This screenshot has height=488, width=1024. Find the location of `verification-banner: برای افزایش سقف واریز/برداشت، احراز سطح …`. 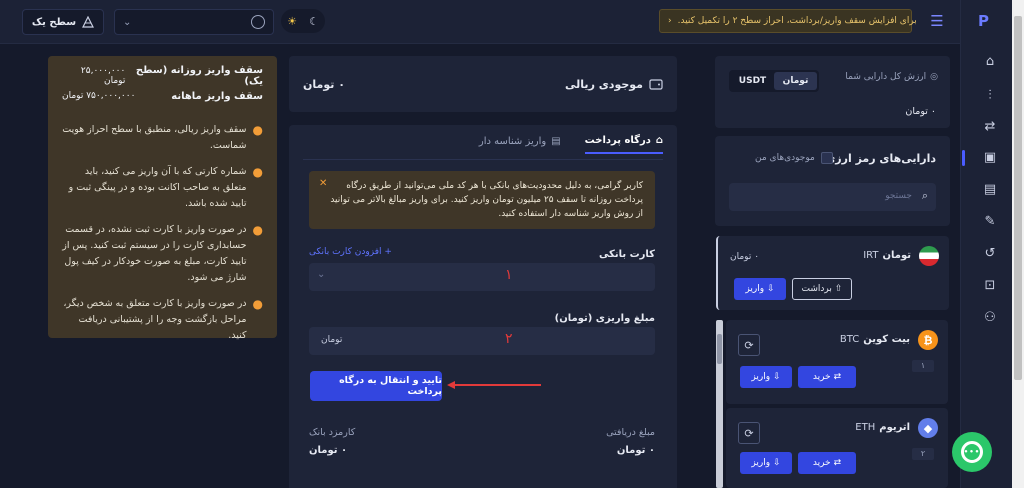

verification-banner: برای افزایش سقف واریز/برداشت، احراز سطح … is located at coordinates (788, 21).